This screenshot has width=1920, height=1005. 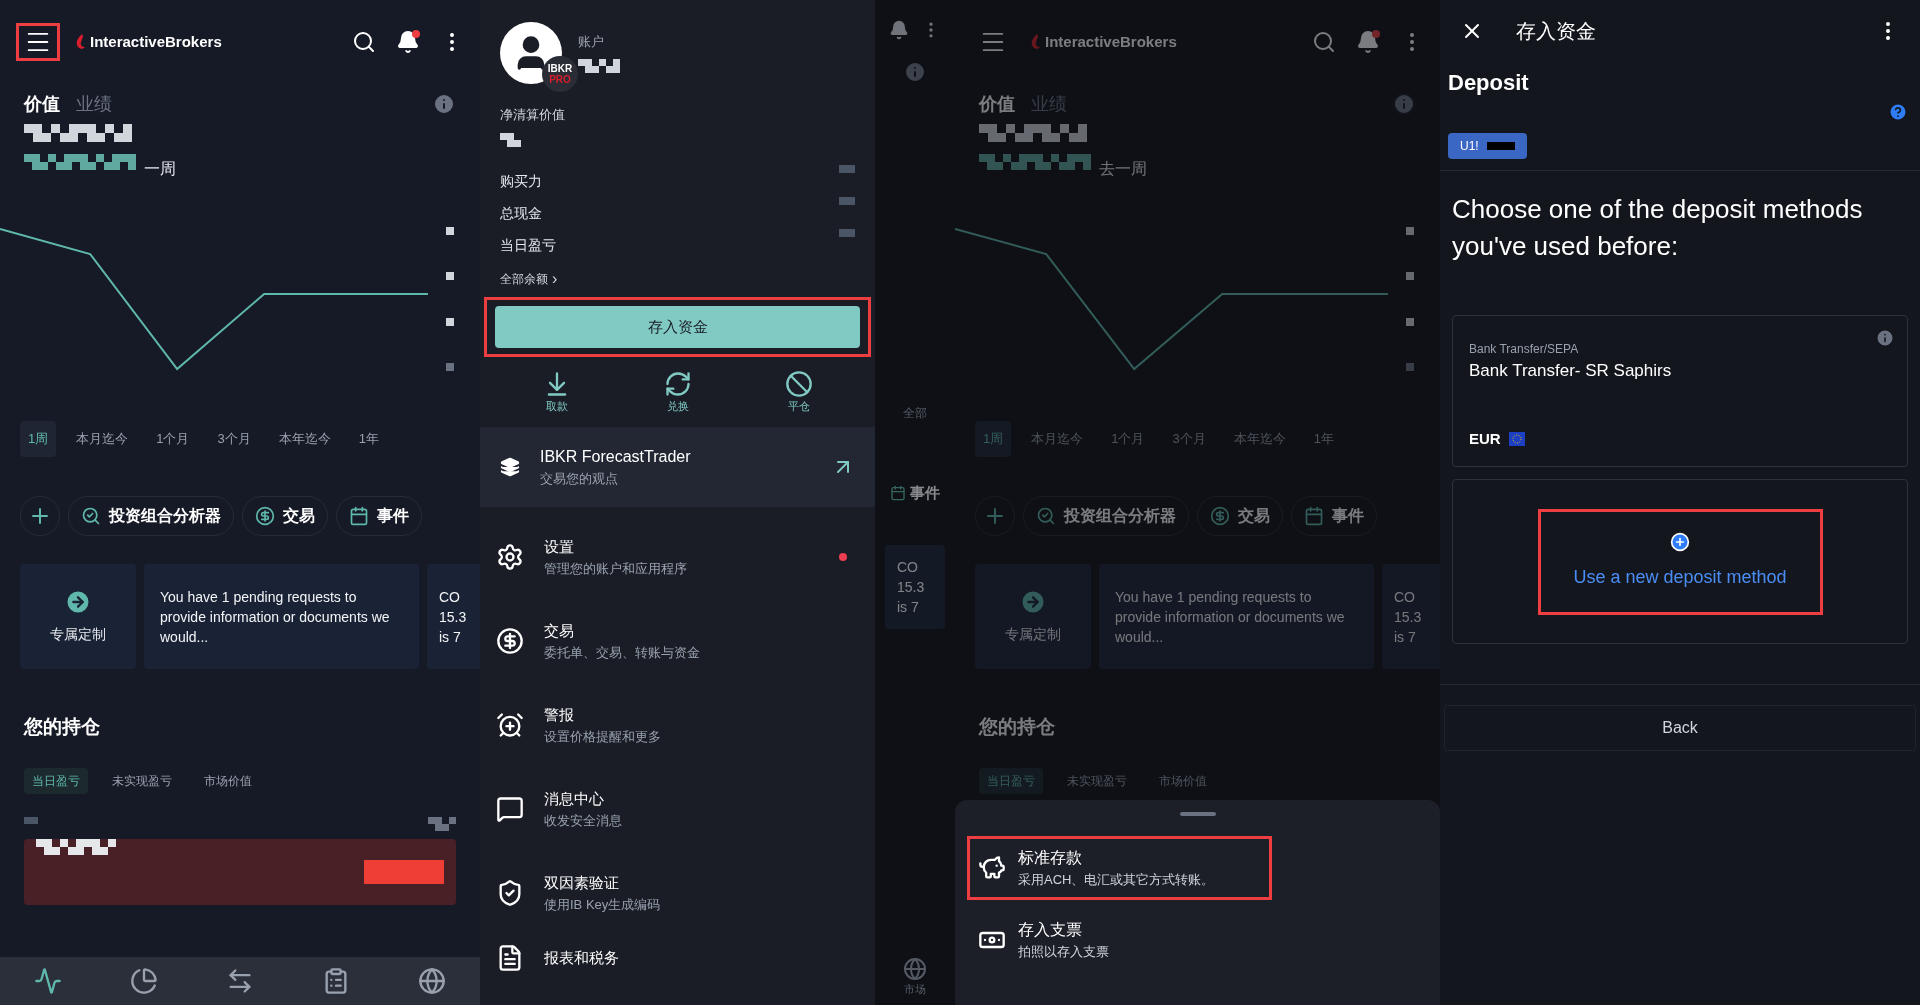 What do you see at coordinates (556, 392) in the screenshot?
I see `quick-action-button: 取款` at bounding box center [556, 392].